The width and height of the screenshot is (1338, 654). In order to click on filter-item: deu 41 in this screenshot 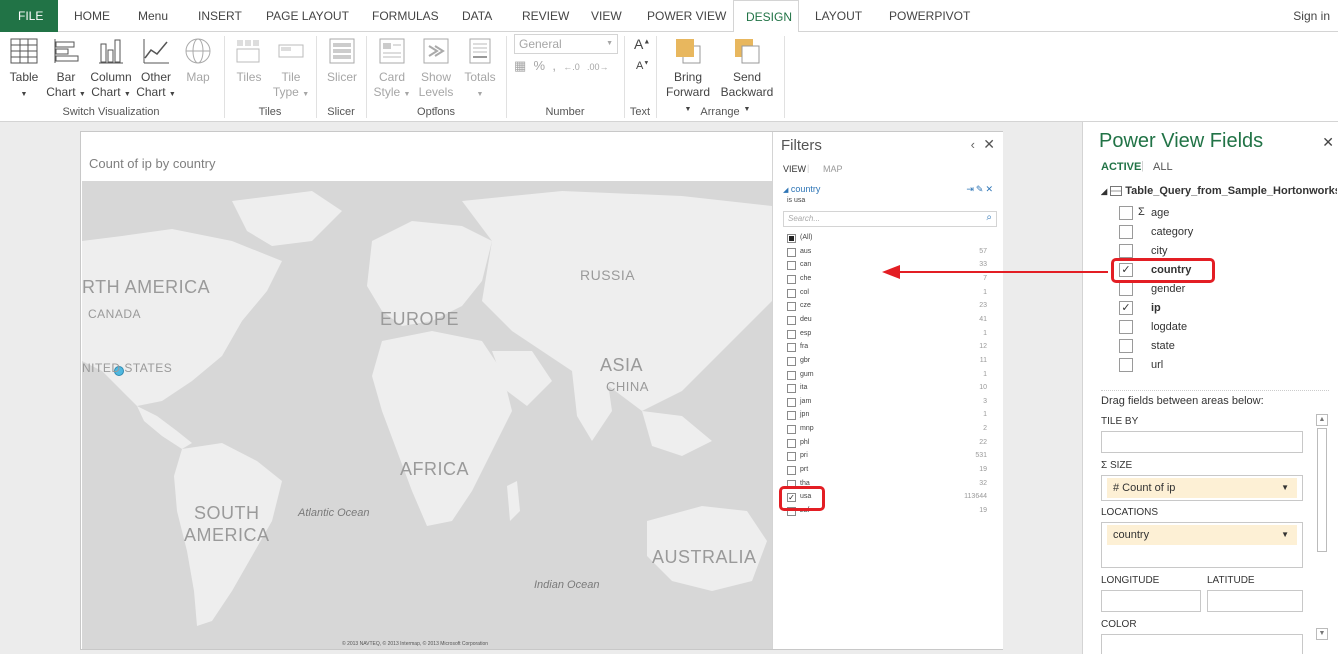, I will do `click(892, 321)`.